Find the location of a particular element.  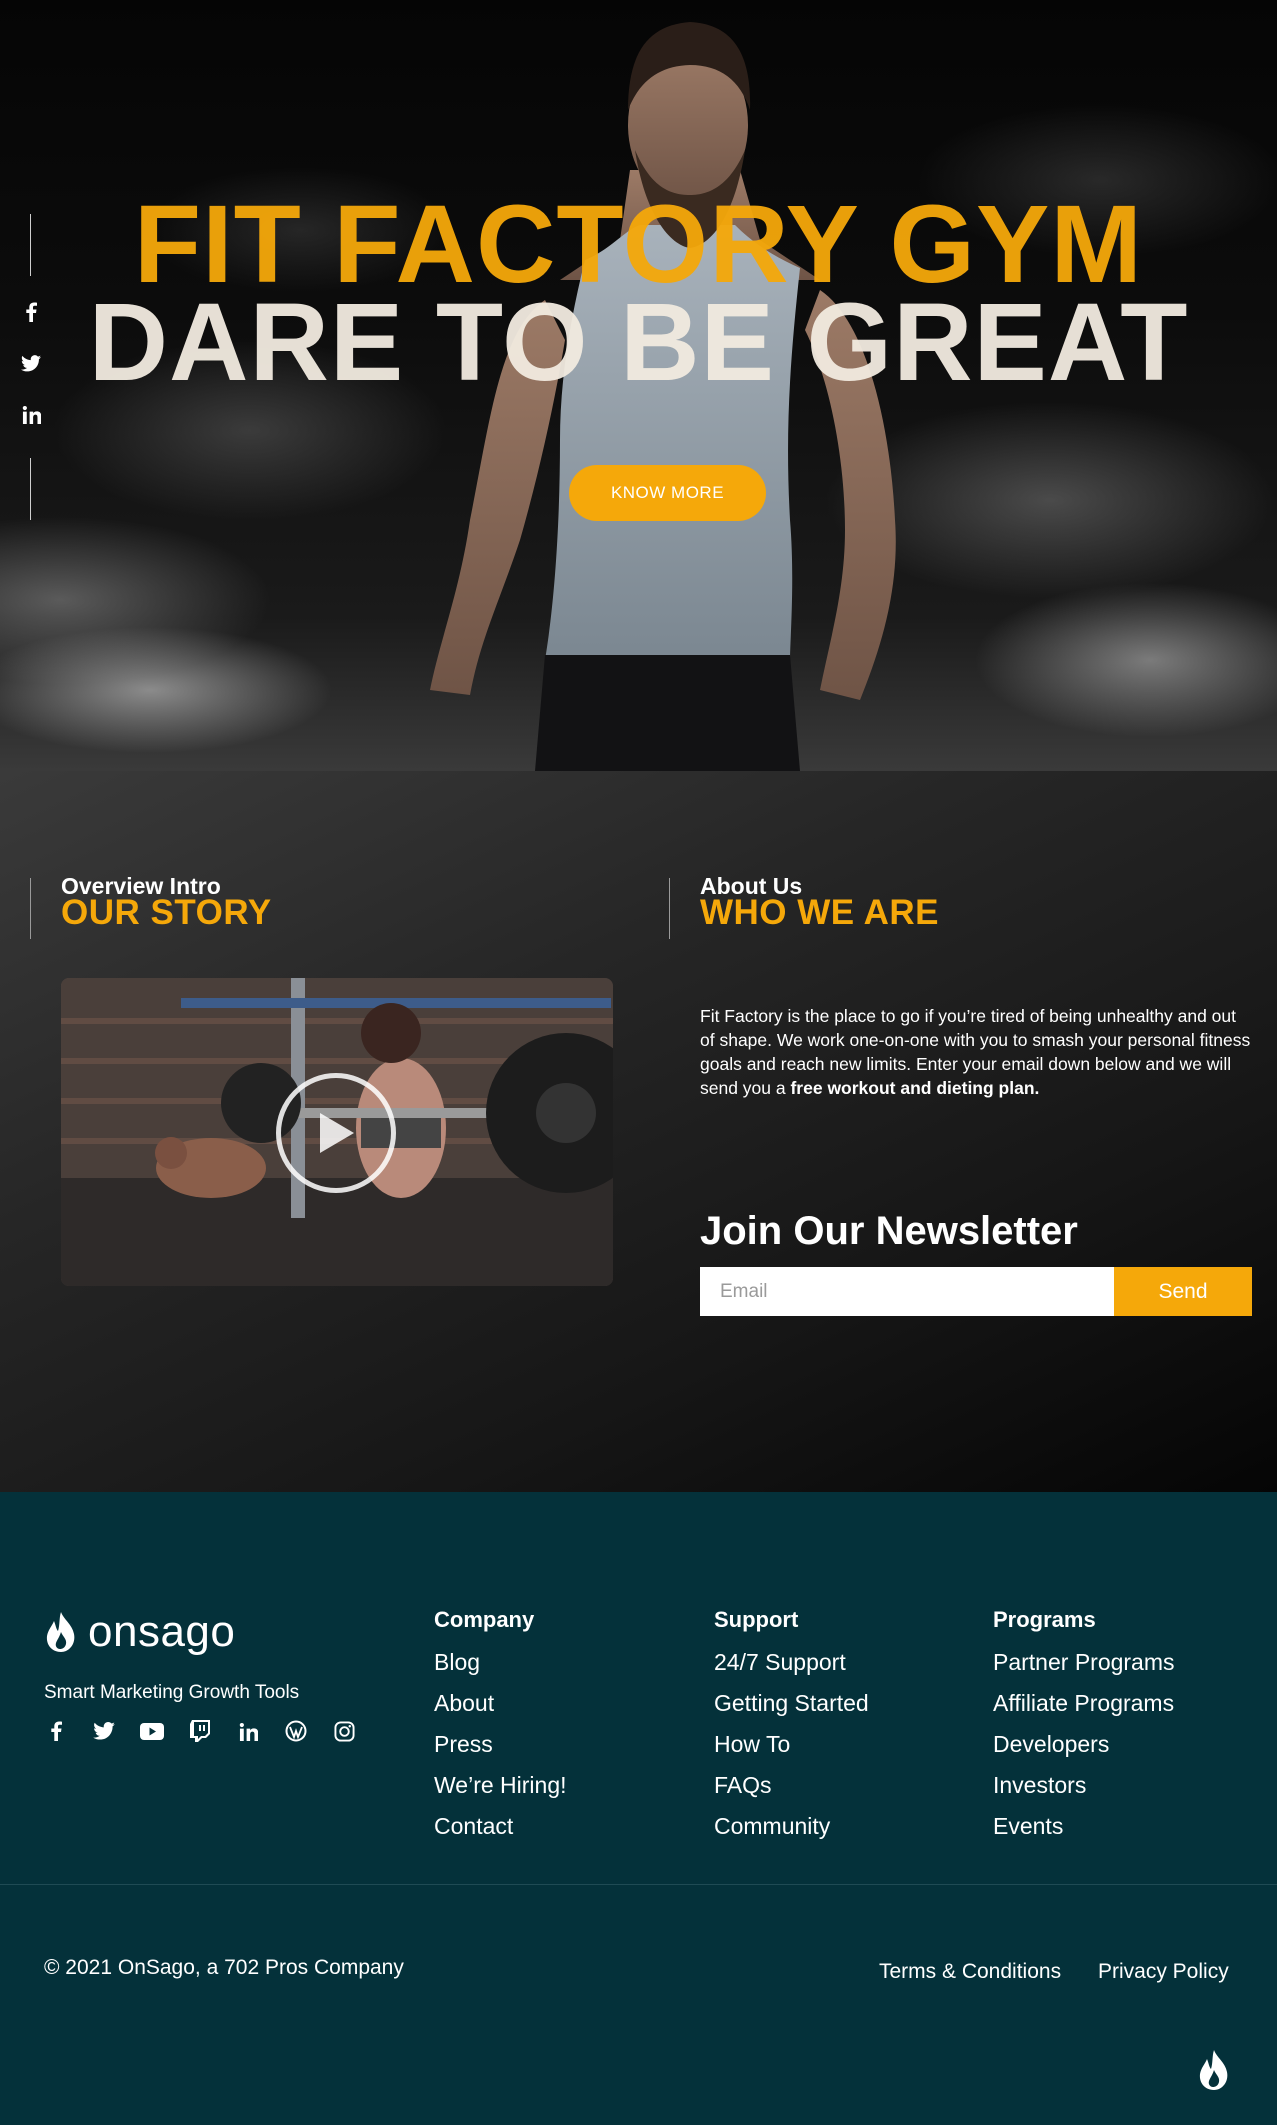

footer-link-affiliate-programs: Affiliate Programs is located at coordinates (1084, 1703).